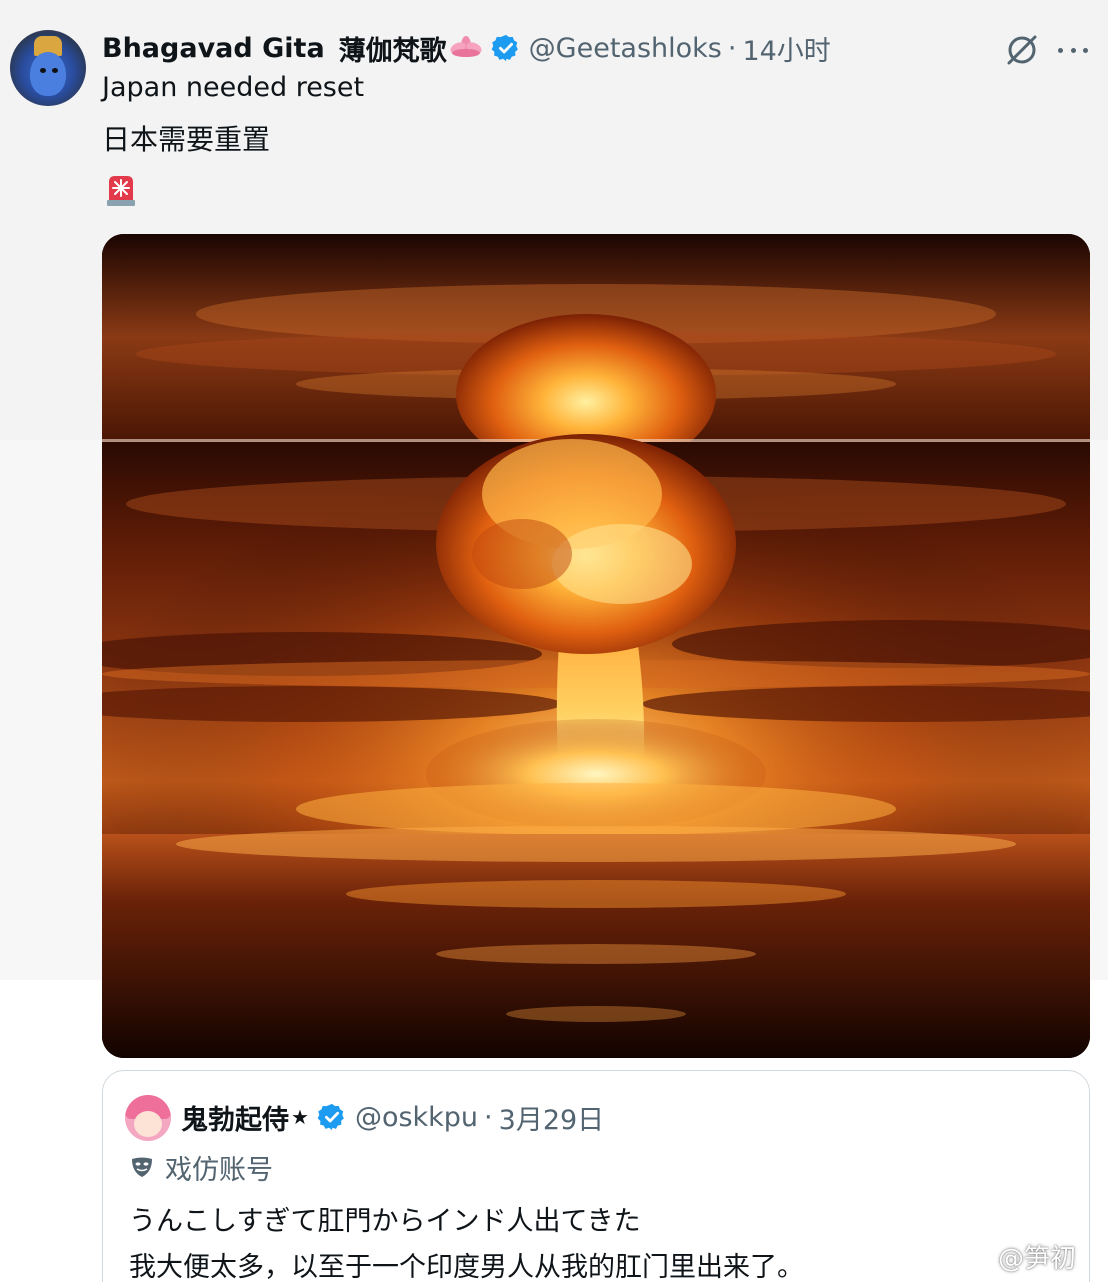 The image size is (1108, 1282). What do you see at coordinates (466, 1267) in the screenshot?
I see `quoted-text-chinese: 我大便太多，以至于一个印度男人从我的肛门里出来了。` at bounding box center [466, 1267].